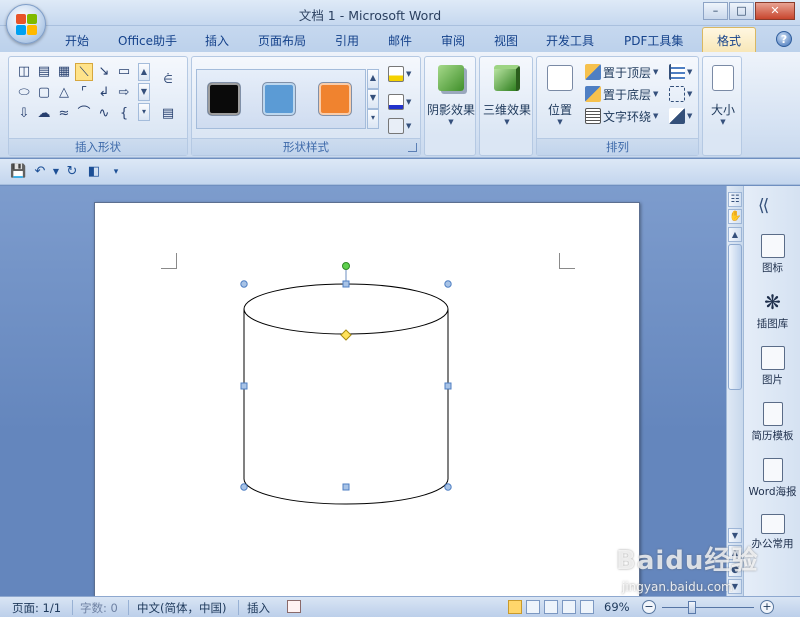  Describe the element at coordinates (116, 172) in the screenshot. I see `customize-toolbar-icon: ▾` at that location.